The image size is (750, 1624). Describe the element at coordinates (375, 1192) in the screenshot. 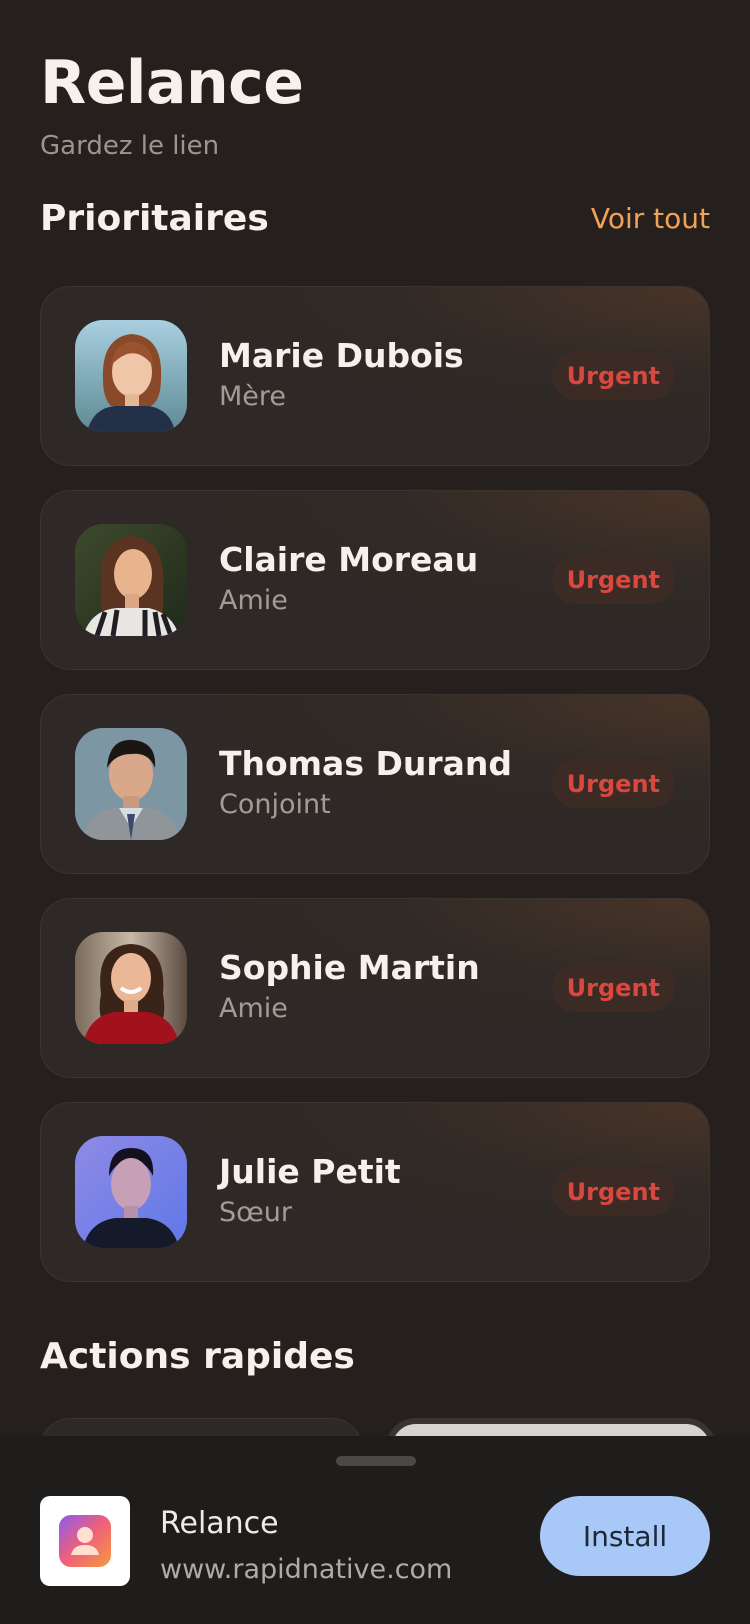

I see `contact-card: Julie Petit Sœur Urgent` at that location.